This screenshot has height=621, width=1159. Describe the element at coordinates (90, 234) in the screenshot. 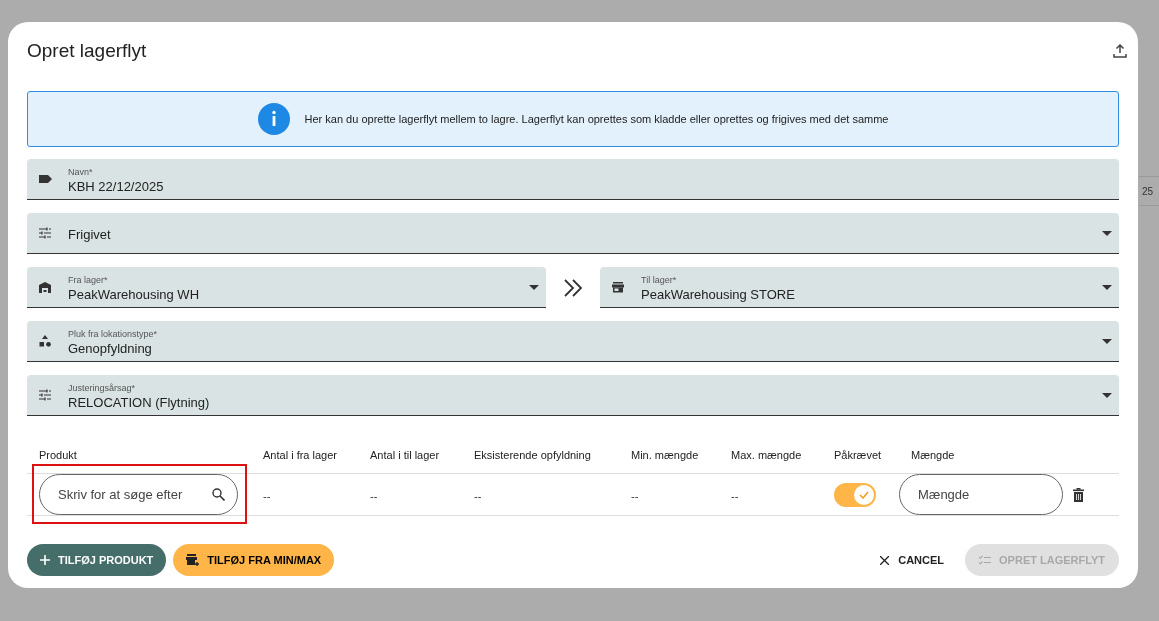

I see `field-value: Frigivet` at that location.